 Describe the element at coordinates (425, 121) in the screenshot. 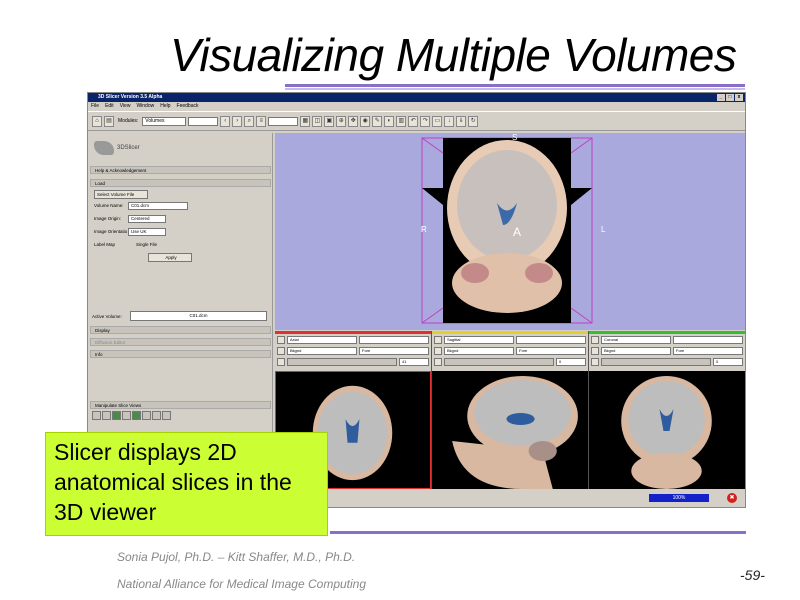

I see `redo-icon: ↷` at that location.